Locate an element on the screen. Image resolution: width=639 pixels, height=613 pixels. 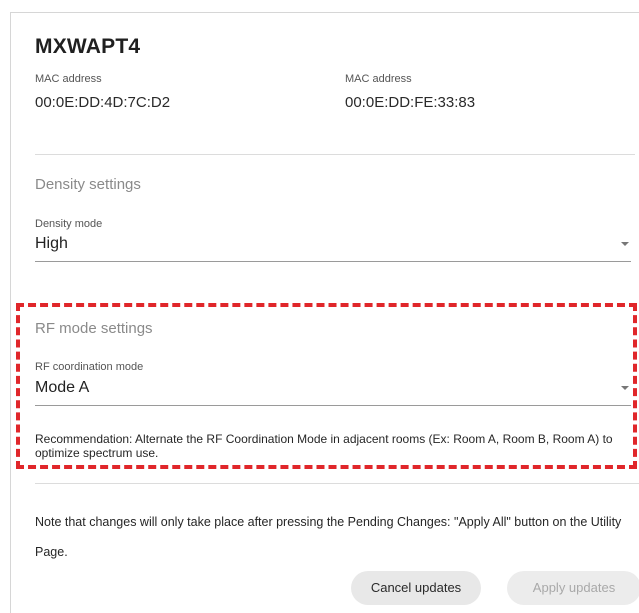
rf-coordination-mode-label: RF coordination mode is located at coordinates (89, 367).